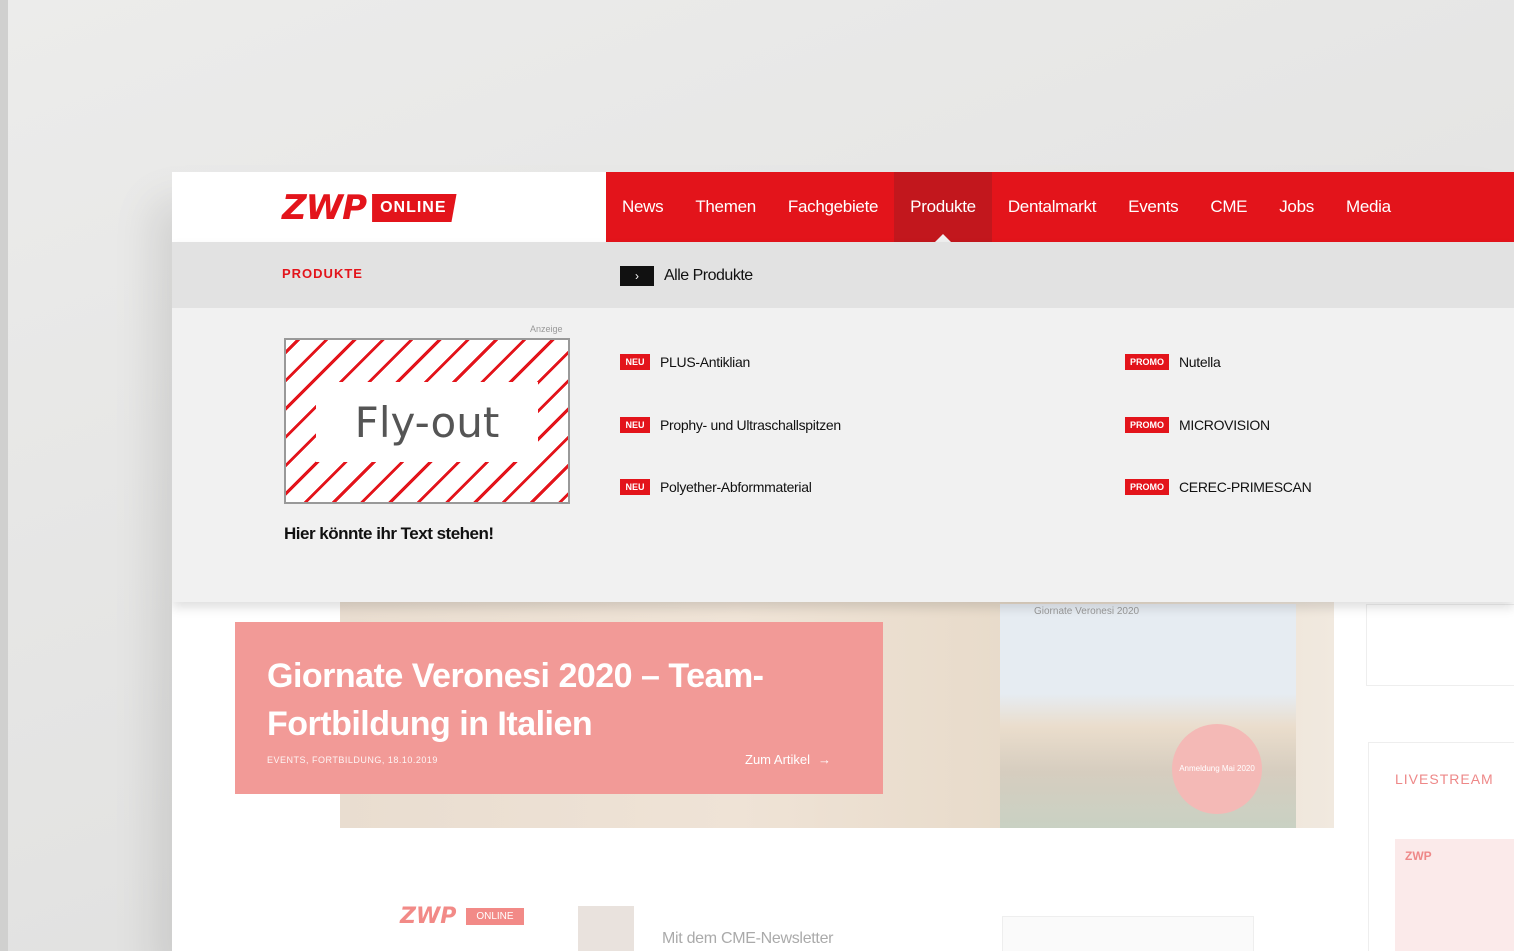 This screenshot has height=951, width=1514. I want to click on product-item: NEU PLUS-Antiklian, so click(685, 362).